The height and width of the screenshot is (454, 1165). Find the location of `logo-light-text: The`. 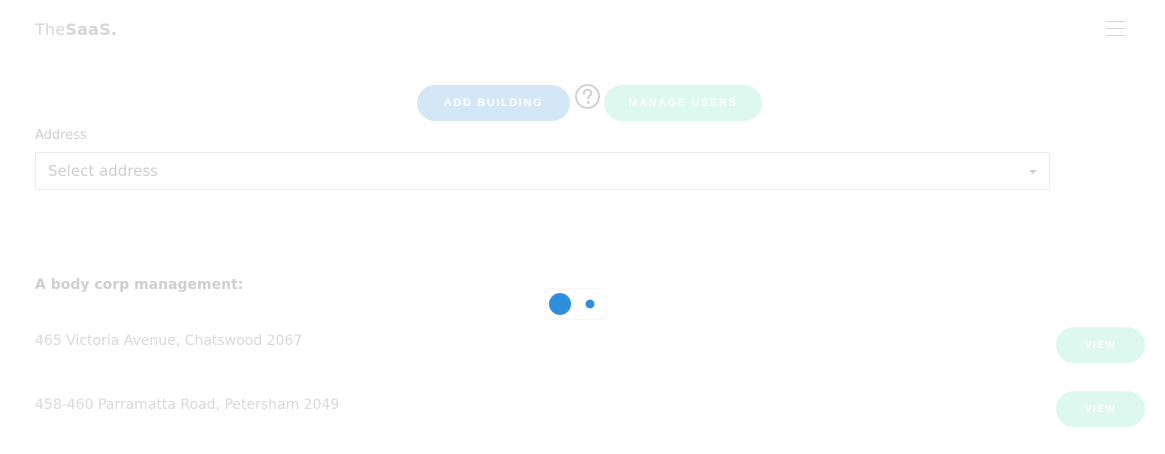

logo-light-text: The is located at coordinates (50, 29).